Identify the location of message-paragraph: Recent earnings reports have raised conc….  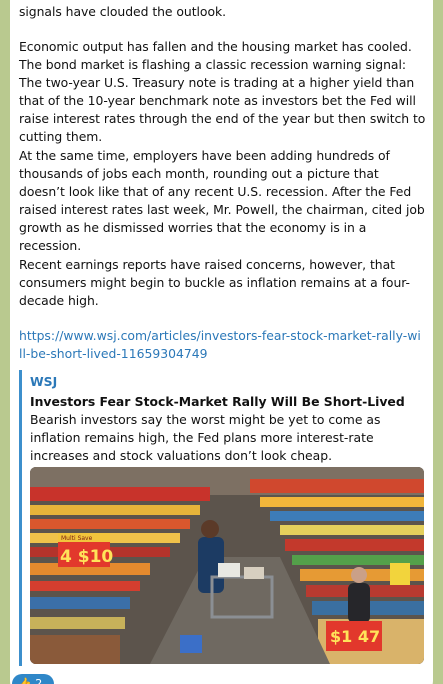
(214, 282).